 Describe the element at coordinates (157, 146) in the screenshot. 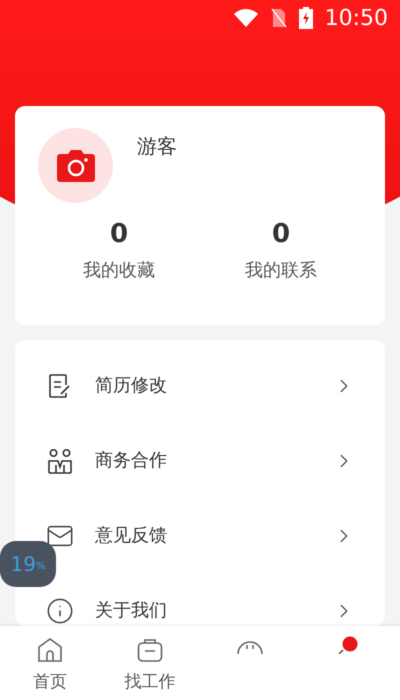

I see `user-name: 游客` at that location.